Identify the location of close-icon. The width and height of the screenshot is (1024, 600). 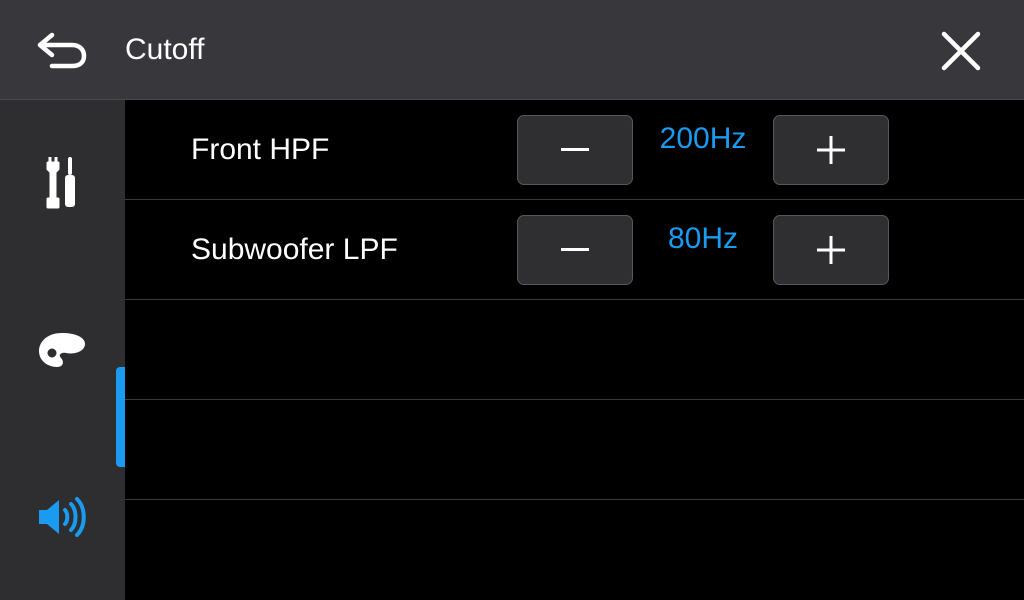
(961, 51).